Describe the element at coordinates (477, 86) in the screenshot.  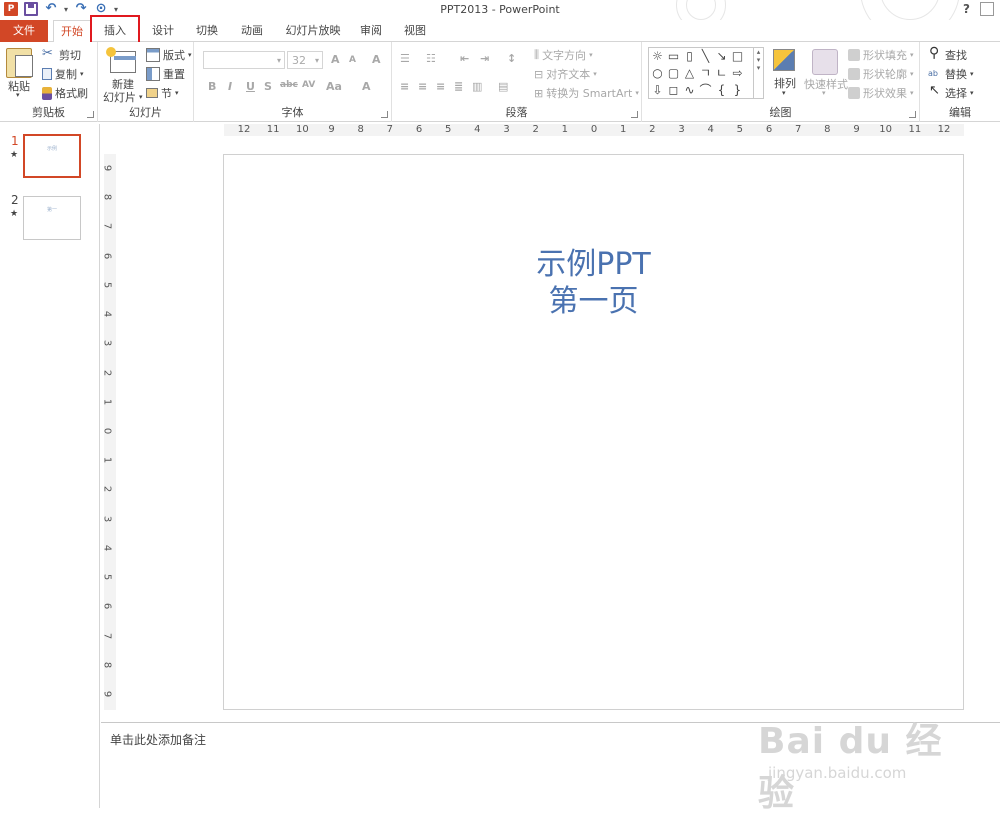
I see `distributed-icon: ▥` at that location.